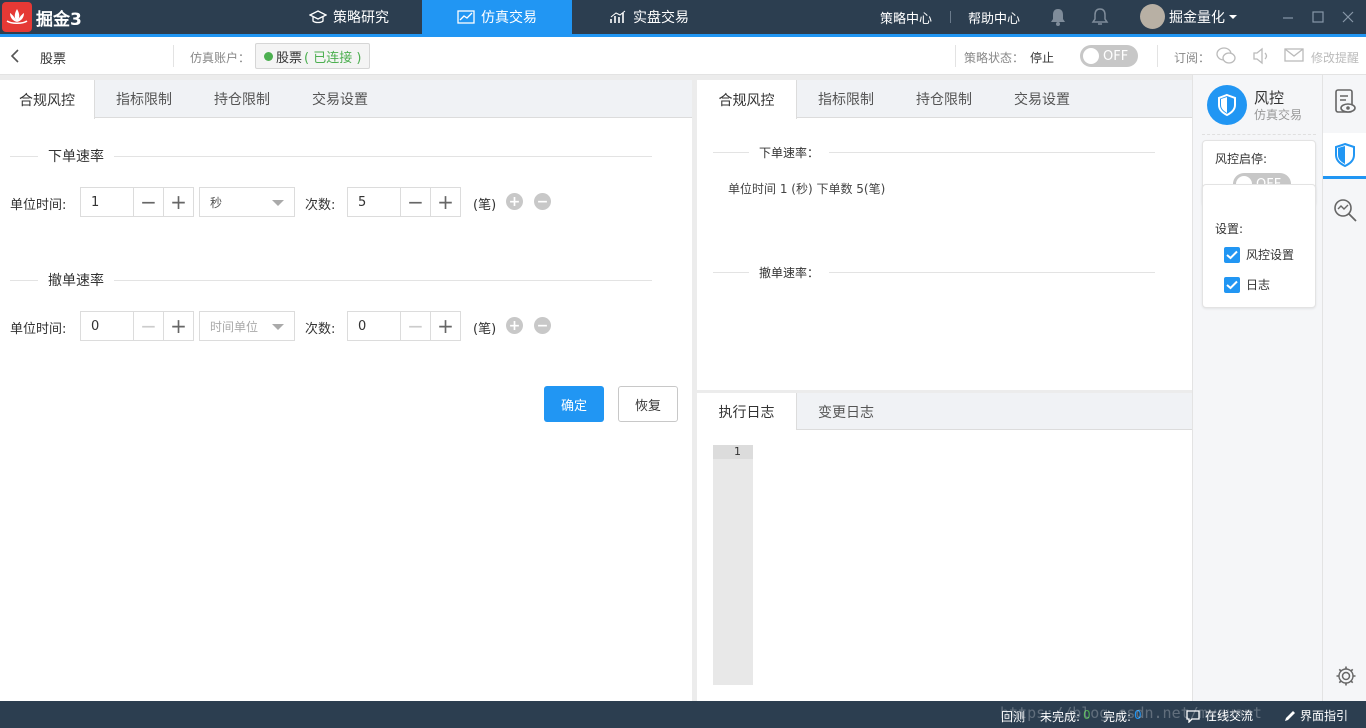 The width and height of the screenshot is (1366, 728). Describe the element at coordinates (17, 17) in the screenshot. I see `lotus-logo-icon` at that location.